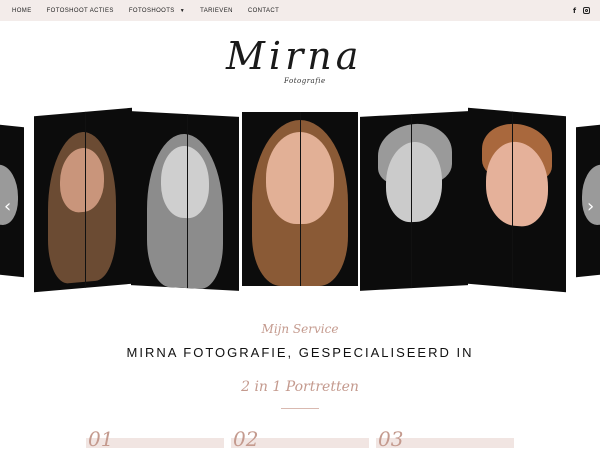  What do you see at coordinates (101, 439) in the screenshot?
I see `service-number-1: 01` at bounding box center [101, 439].